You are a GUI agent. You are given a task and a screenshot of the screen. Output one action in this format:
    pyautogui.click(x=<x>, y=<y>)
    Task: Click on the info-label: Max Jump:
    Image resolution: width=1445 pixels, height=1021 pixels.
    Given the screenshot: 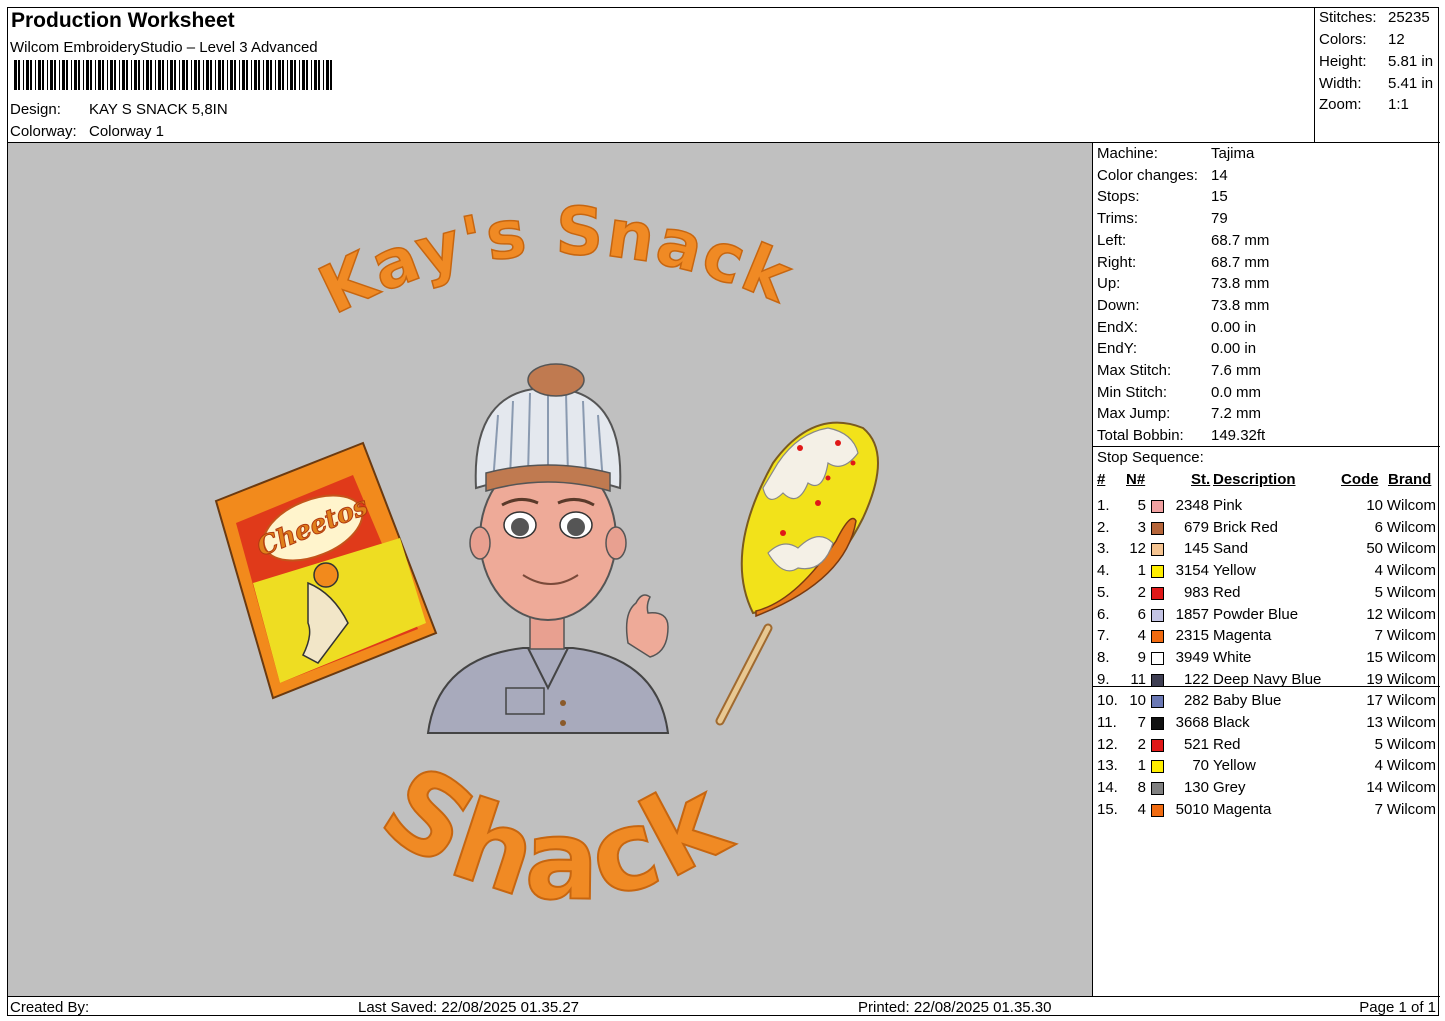 What is the action you would take?
    pyautogui.click(x=1134, y=414)
    